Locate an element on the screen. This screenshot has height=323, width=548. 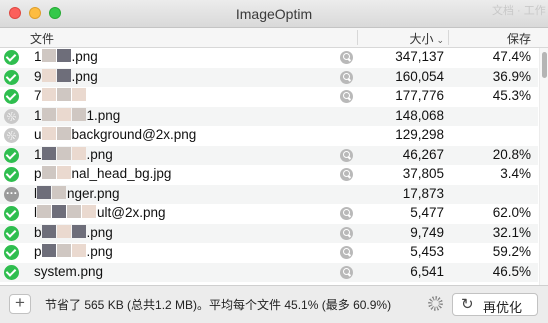
file-name-suffix: 1.png is located at coordinates (103, 115).